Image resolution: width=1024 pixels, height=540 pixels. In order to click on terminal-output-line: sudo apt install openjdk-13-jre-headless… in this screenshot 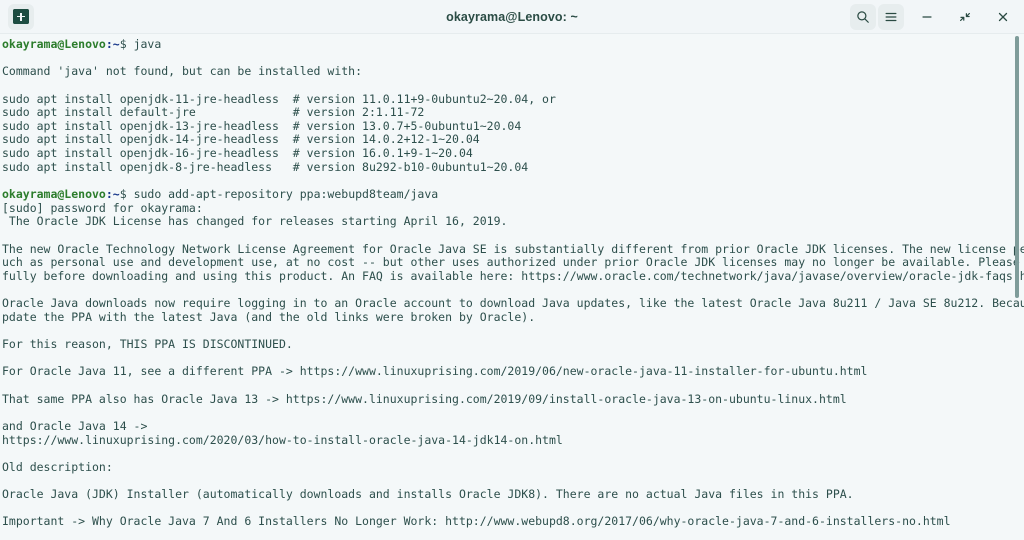, I will do `click(262, 125)`.